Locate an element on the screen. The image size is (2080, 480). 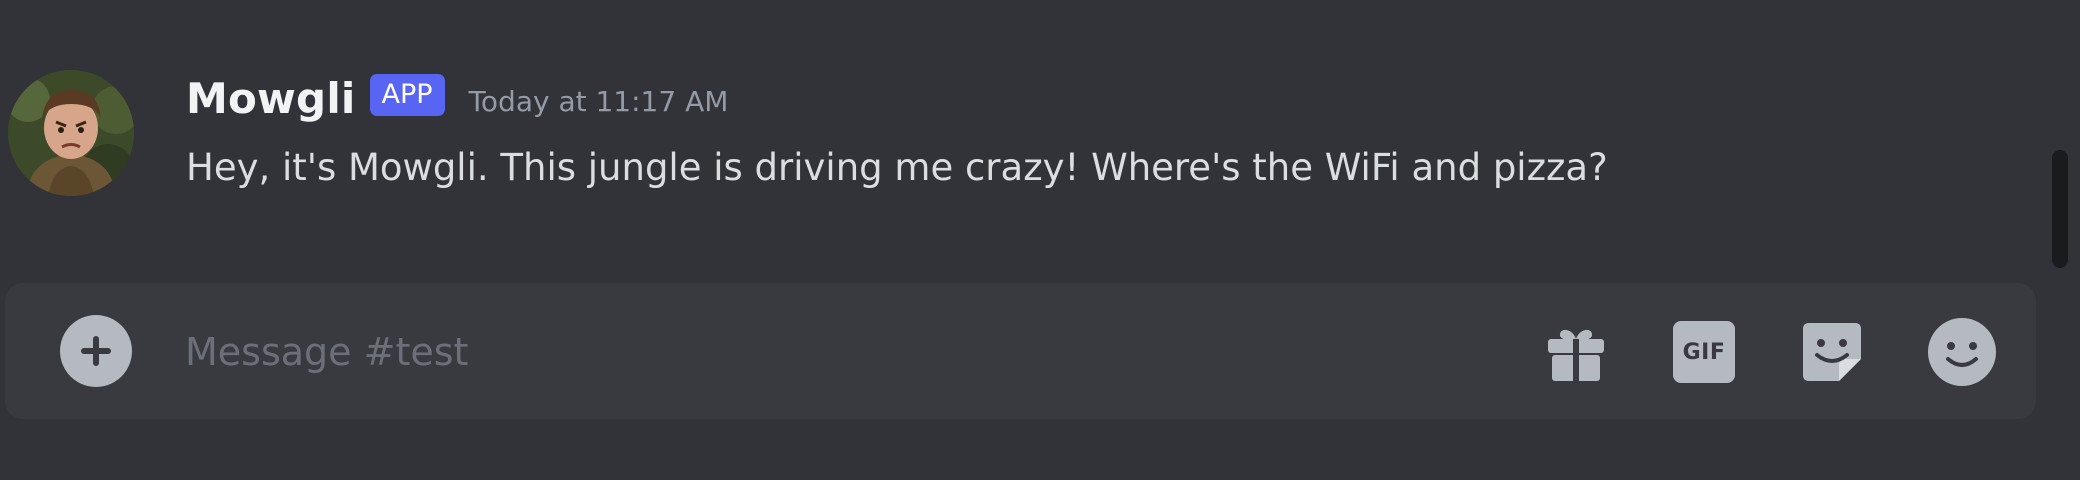
avatar is located at coordinates (71, 133).